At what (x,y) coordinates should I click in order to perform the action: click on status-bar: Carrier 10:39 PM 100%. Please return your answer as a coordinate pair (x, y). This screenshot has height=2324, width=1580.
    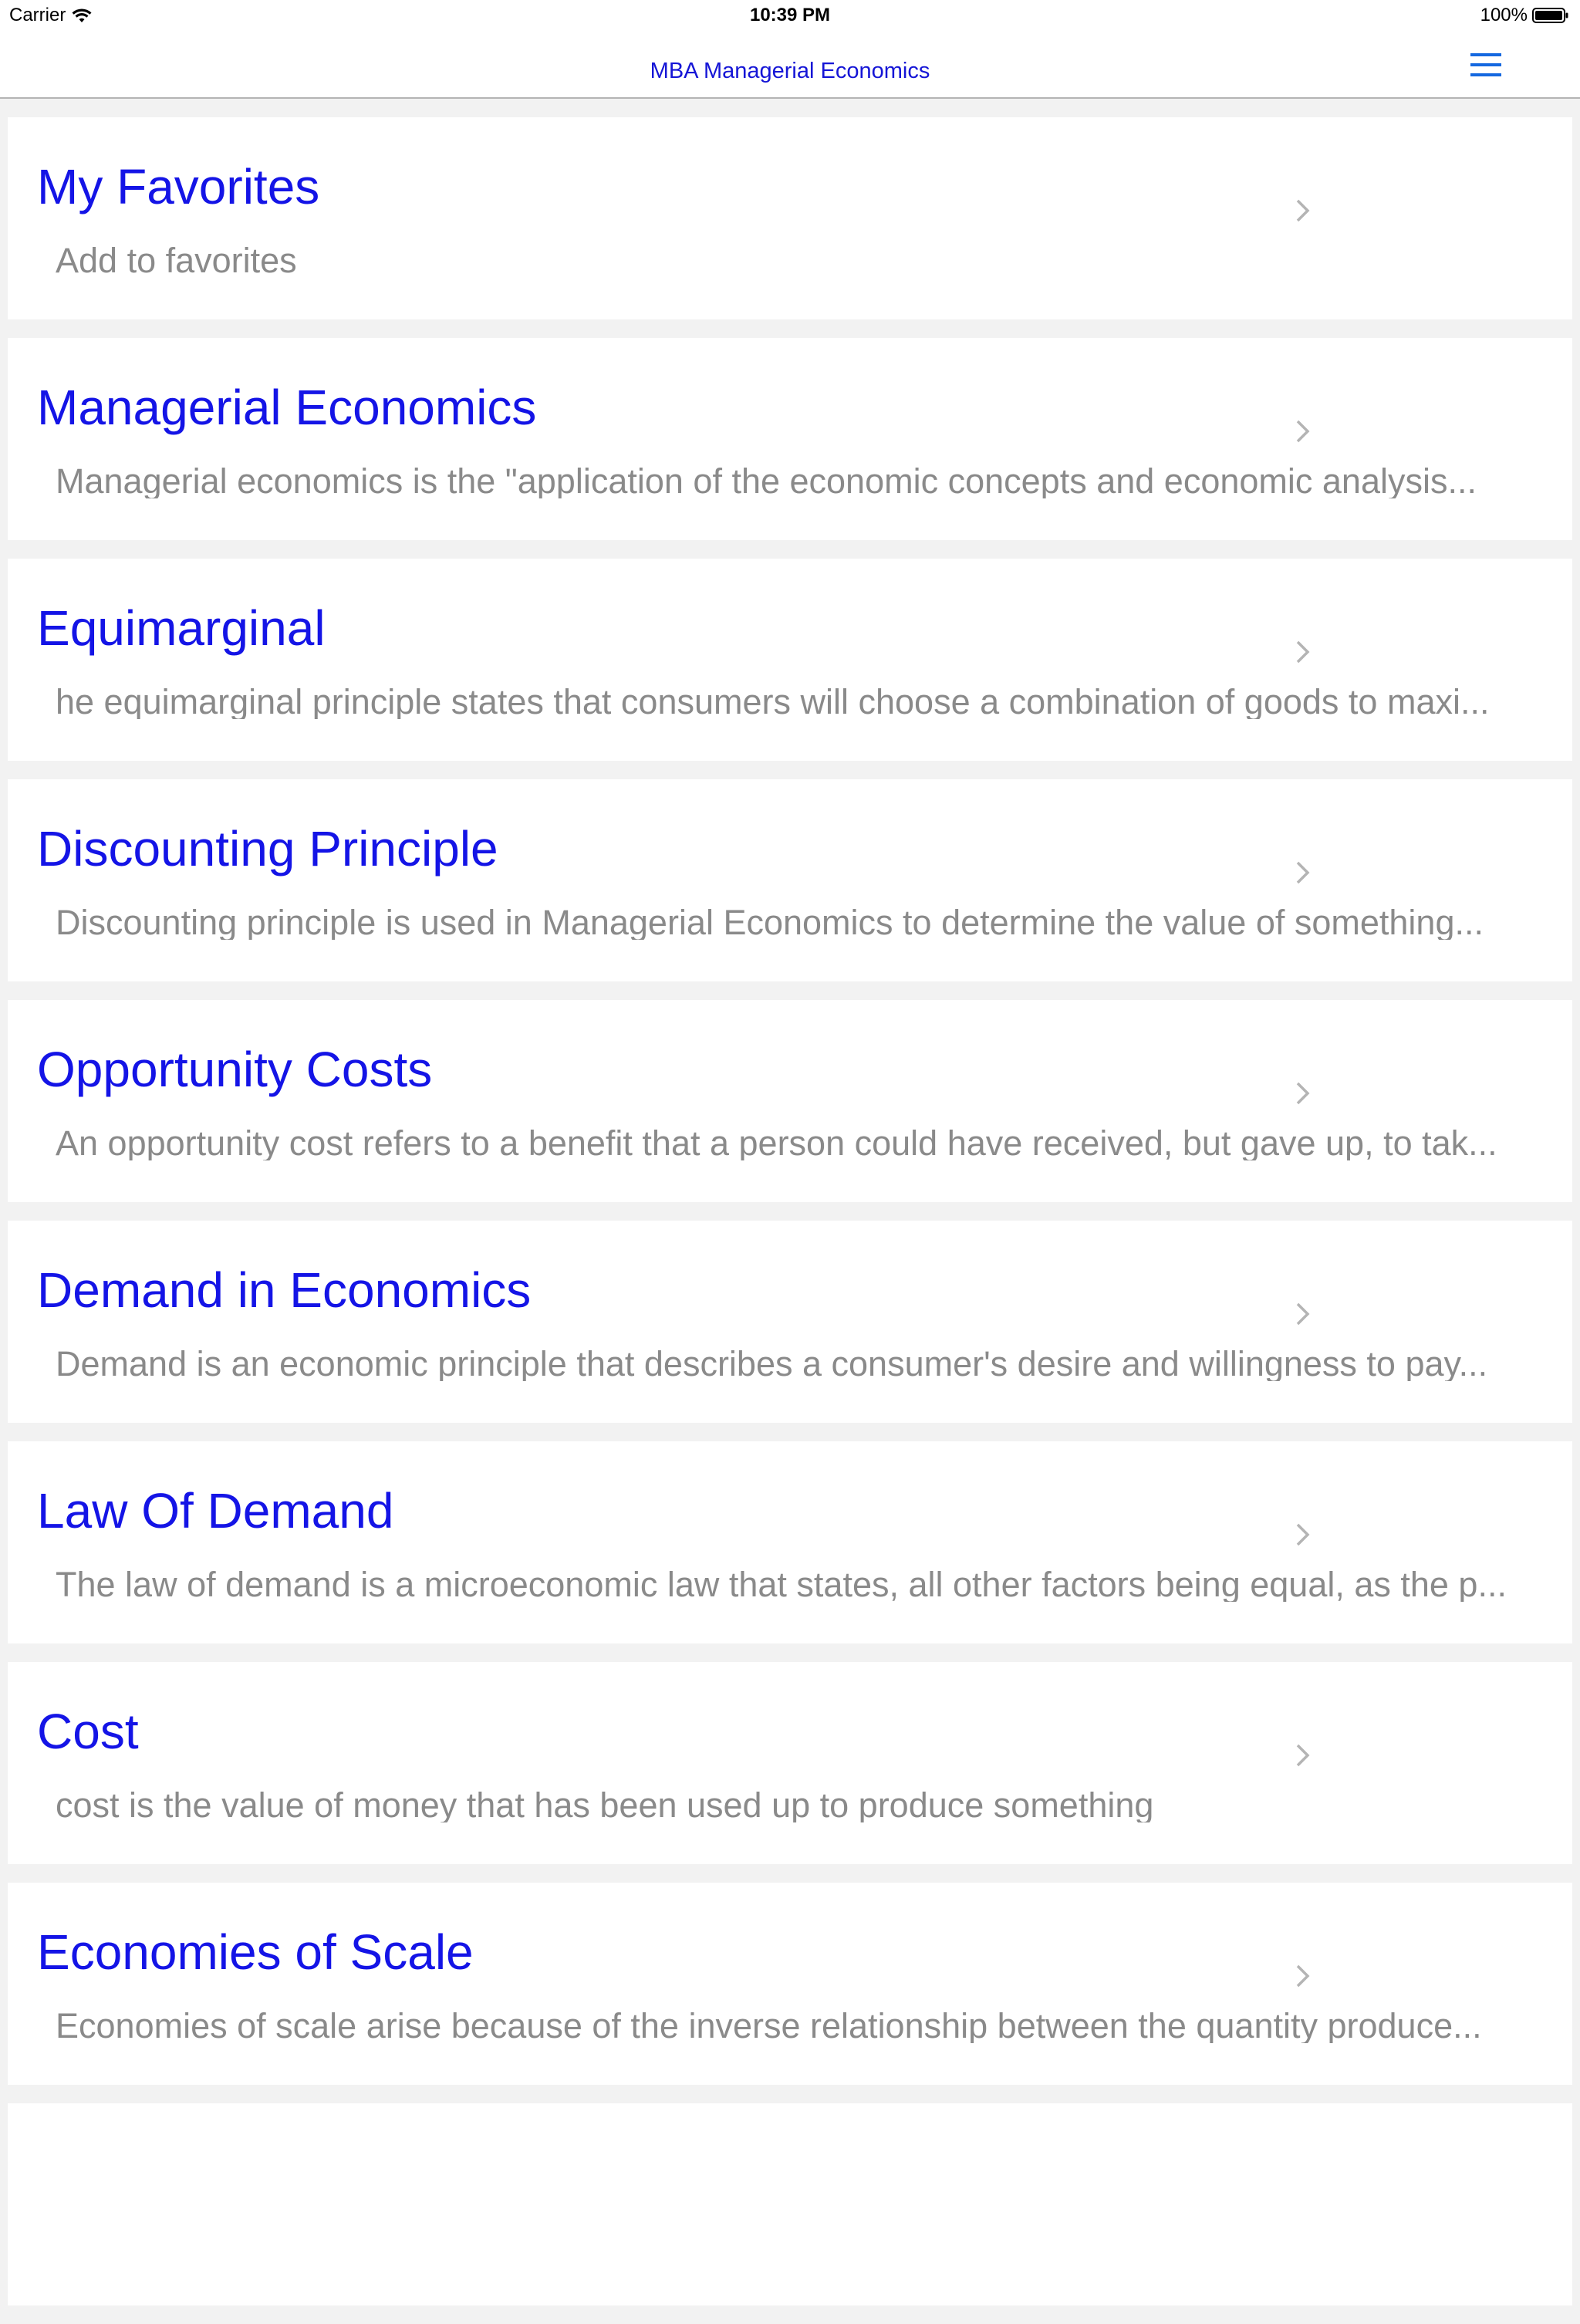
    Looking at the image, I should click on (790, 15).